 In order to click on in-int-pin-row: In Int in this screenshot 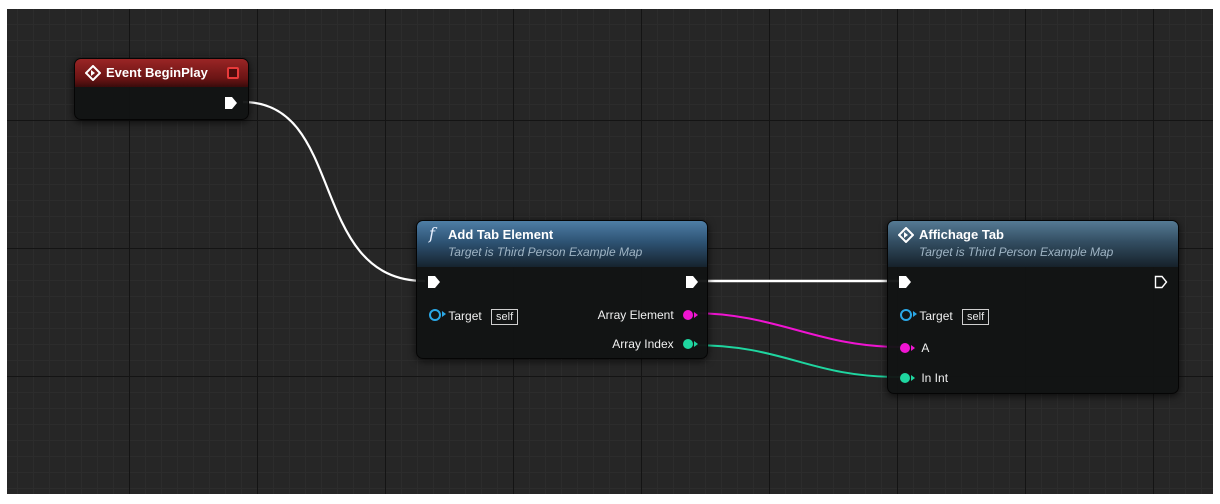, I will do `click(924, 378)`.